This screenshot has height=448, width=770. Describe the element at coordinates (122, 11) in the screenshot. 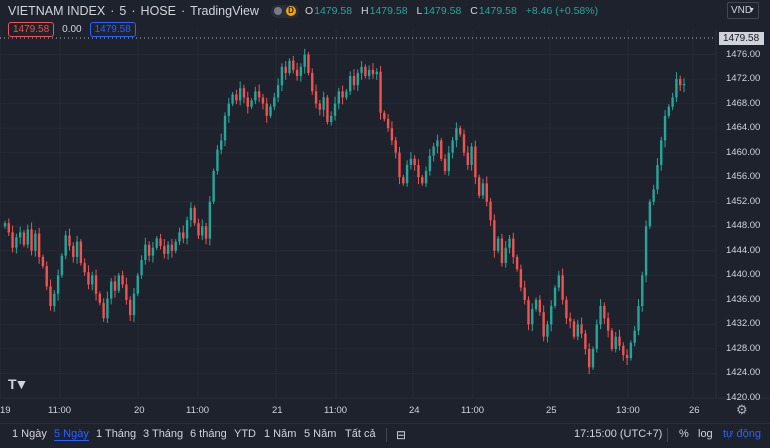

I see `interval: 5` at that location.